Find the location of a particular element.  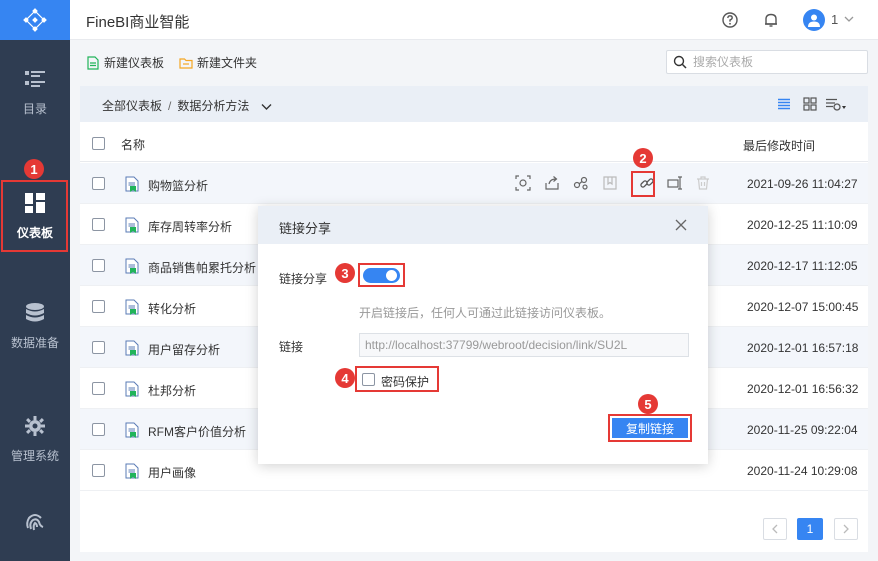

link-button-highlight is located at coordinates (643, 184).